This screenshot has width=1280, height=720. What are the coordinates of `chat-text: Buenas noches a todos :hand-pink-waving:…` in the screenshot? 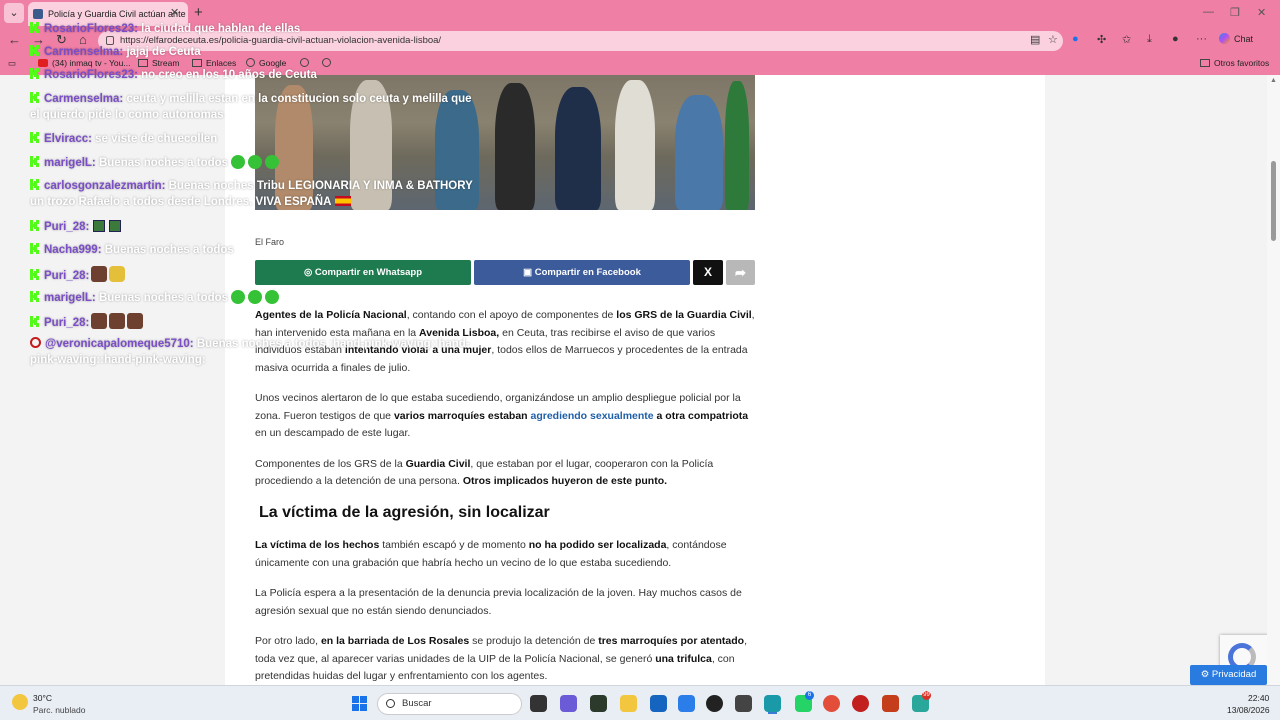 It's located at (333, 344).